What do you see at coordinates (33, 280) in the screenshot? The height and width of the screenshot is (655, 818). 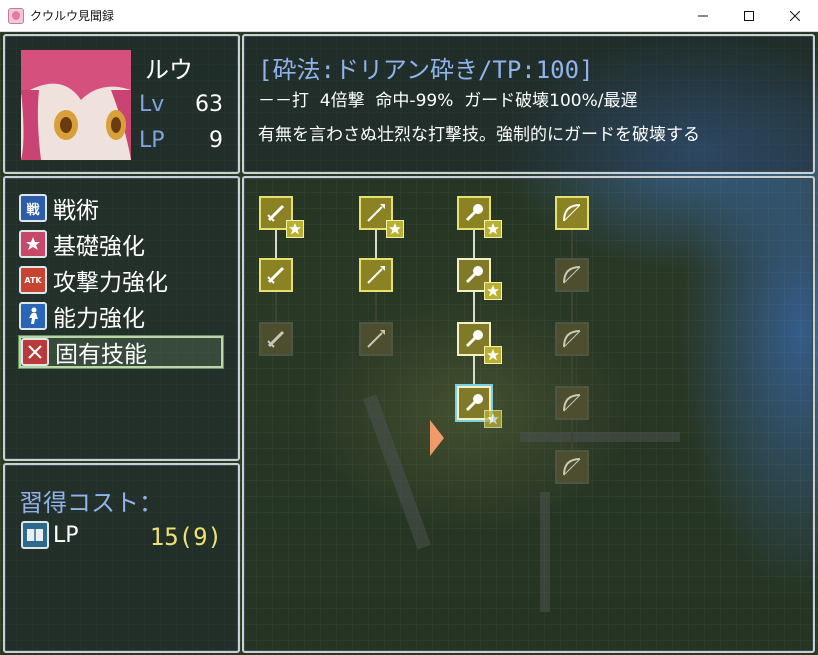 I see `attack-enhance-icon: ATK` at bounding box center [33, 280].